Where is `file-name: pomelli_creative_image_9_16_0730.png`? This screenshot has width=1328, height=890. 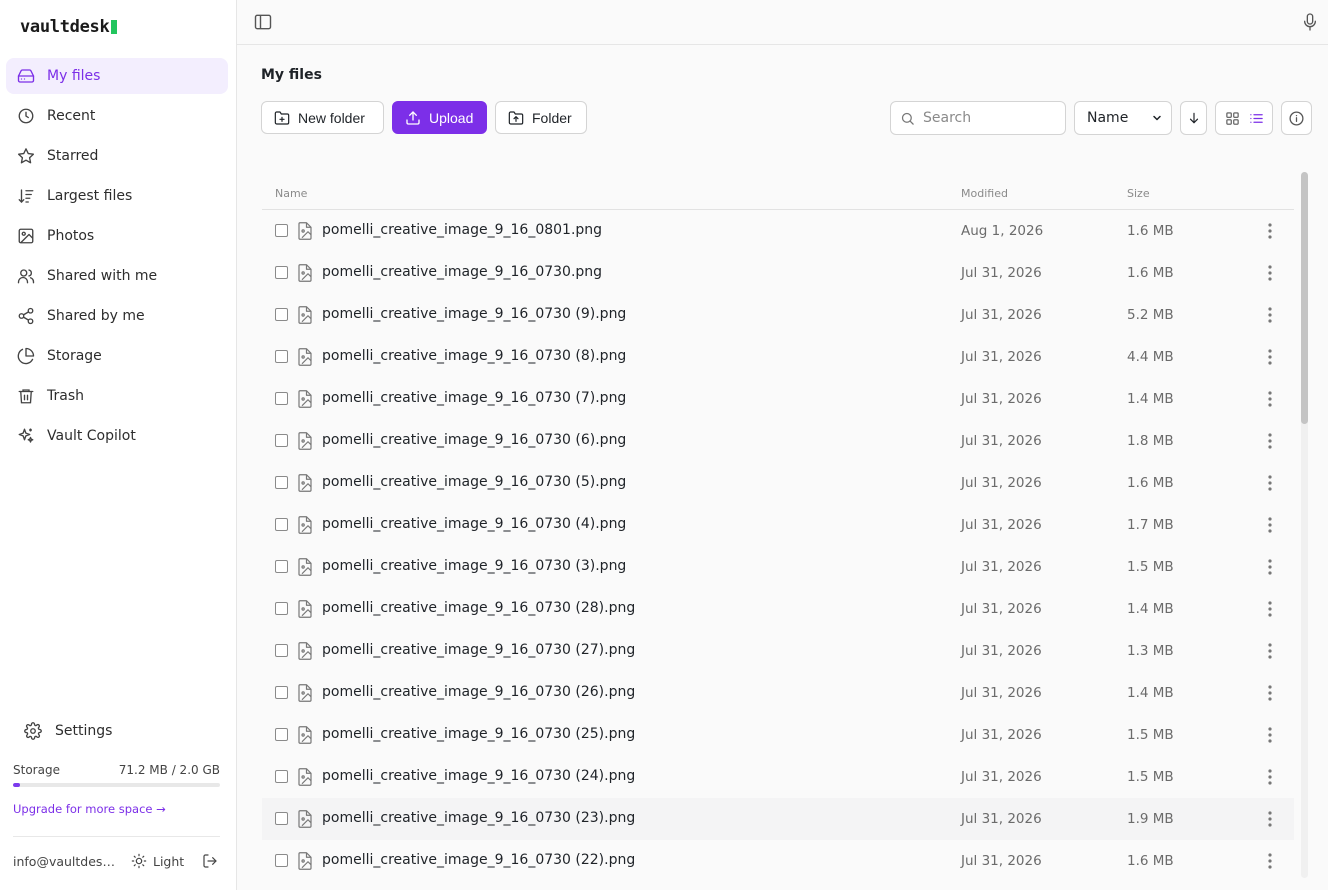 file-name: pomelli_creative_image_9_16_0730.png is located at coordinates (462, 272).